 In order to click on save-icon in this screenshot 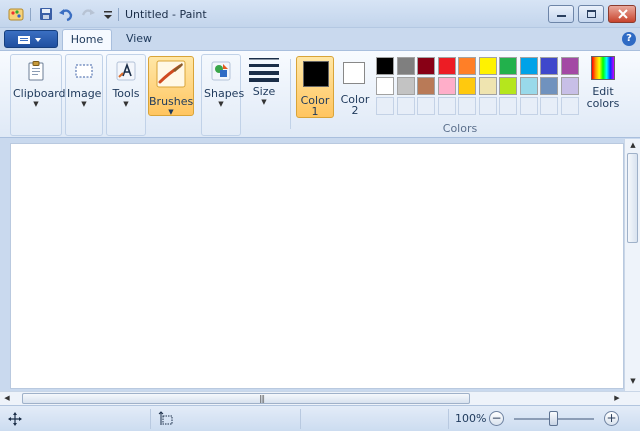, I will do `click(46, 14)`.